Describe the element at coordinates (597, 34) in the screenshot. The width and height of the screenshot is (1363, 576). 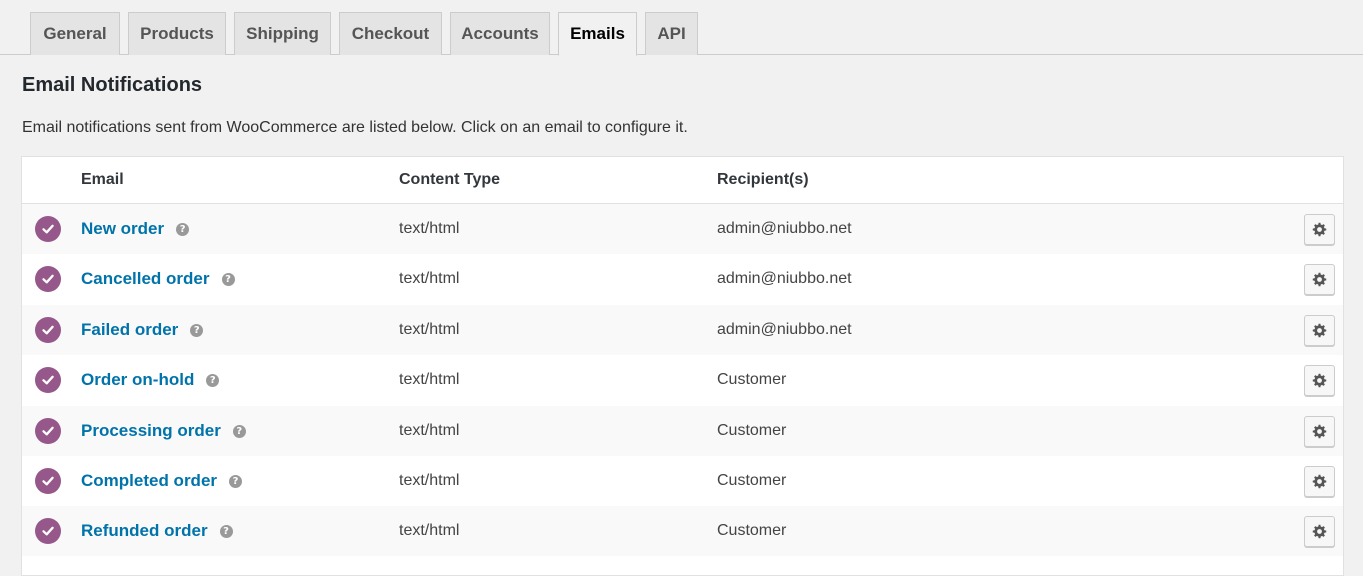
I see `tab-emails: Emails` at that location.